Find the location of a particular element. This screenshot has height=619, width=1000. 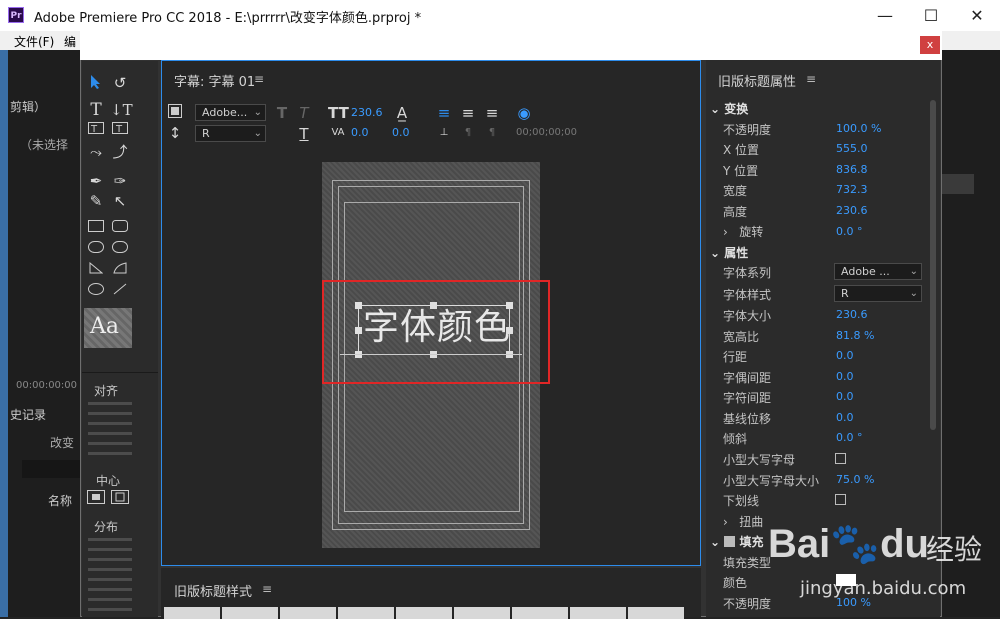

style-sample-swatch: Aa is located at coordinates (108, 328).